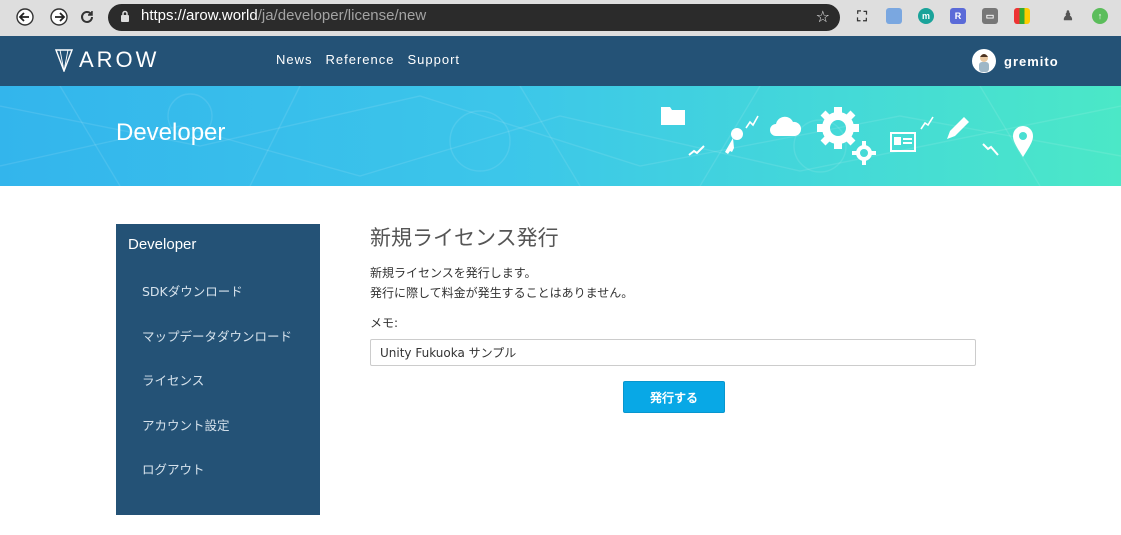  Describe the element at coordinates (64, 60) in the screenshot. I see `arow-logo-icon` at that location.